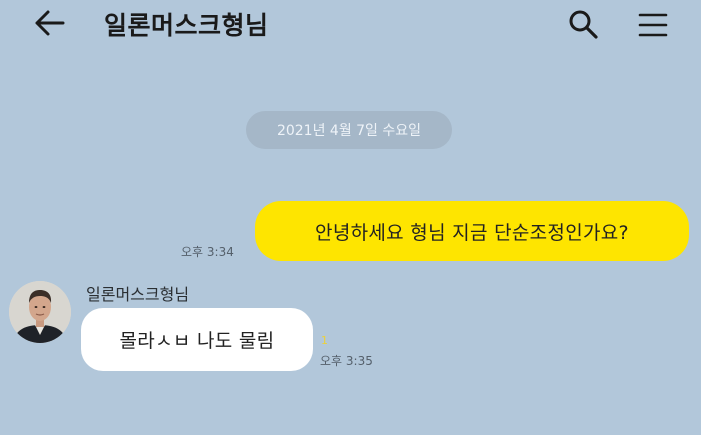  What do you see at coordinates (186, 25) in the screenshot?
I see `chat-title: 일론머스크형님` at bounding box center [186, 25].